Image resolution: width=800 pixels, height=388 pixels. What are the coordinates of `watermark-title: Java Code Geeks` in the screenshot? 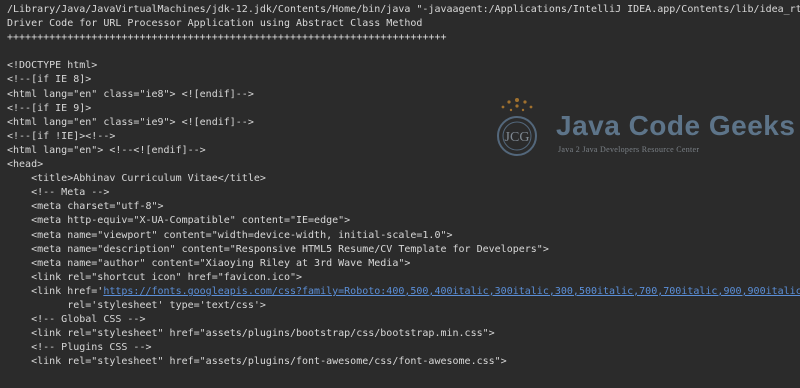 It's located at (676, 125).